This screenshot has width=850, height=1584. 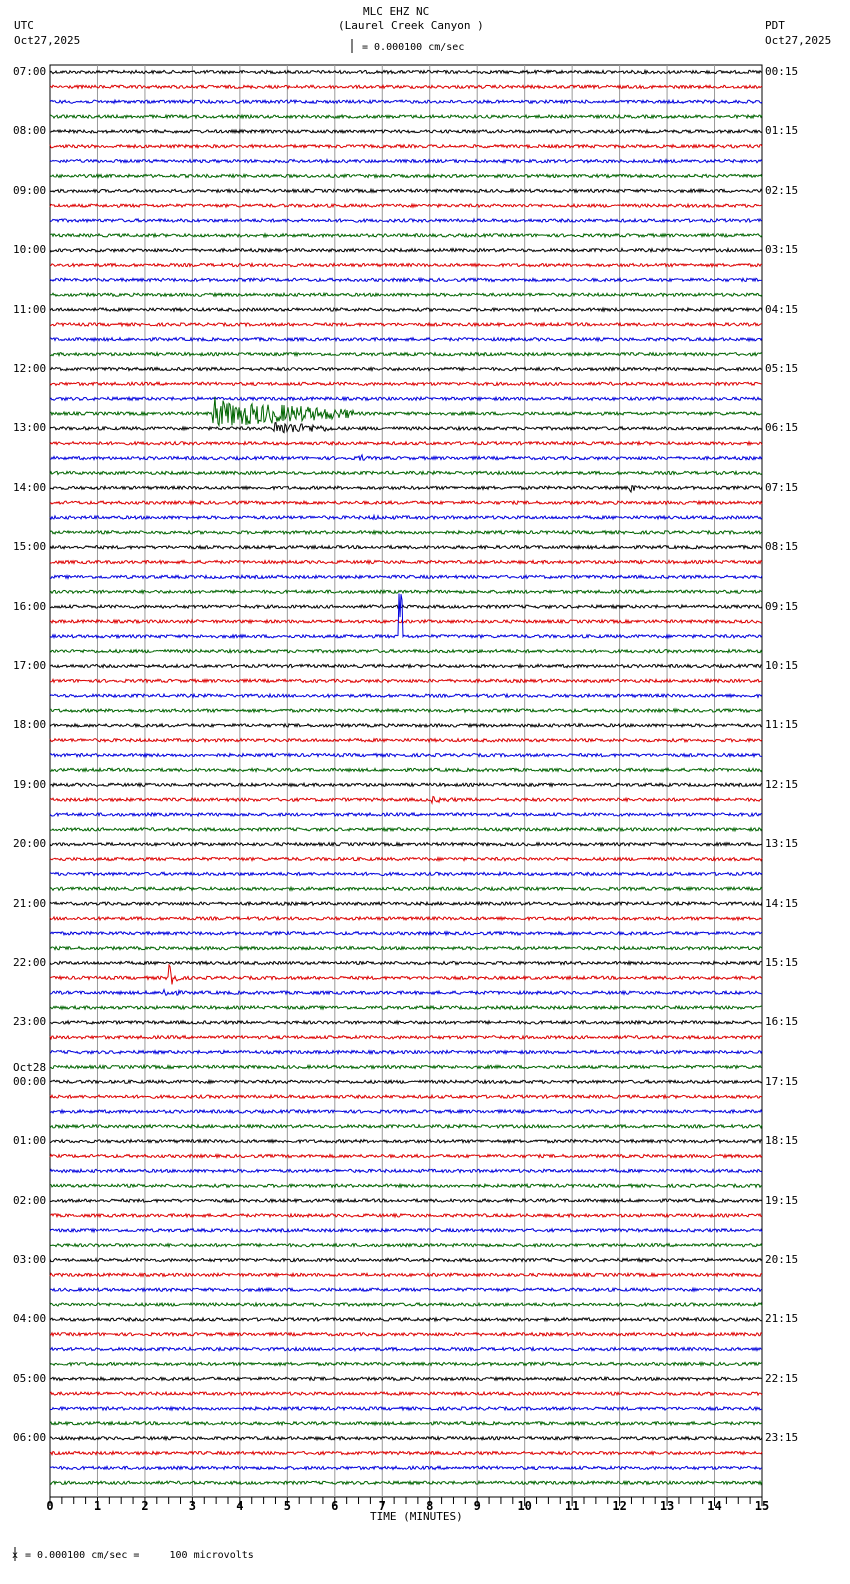 What do you see at coordinates (782, 1378) in the screenshot?
I see `pdt-hour-label: 22:15` at bounding box center [782, 1378].